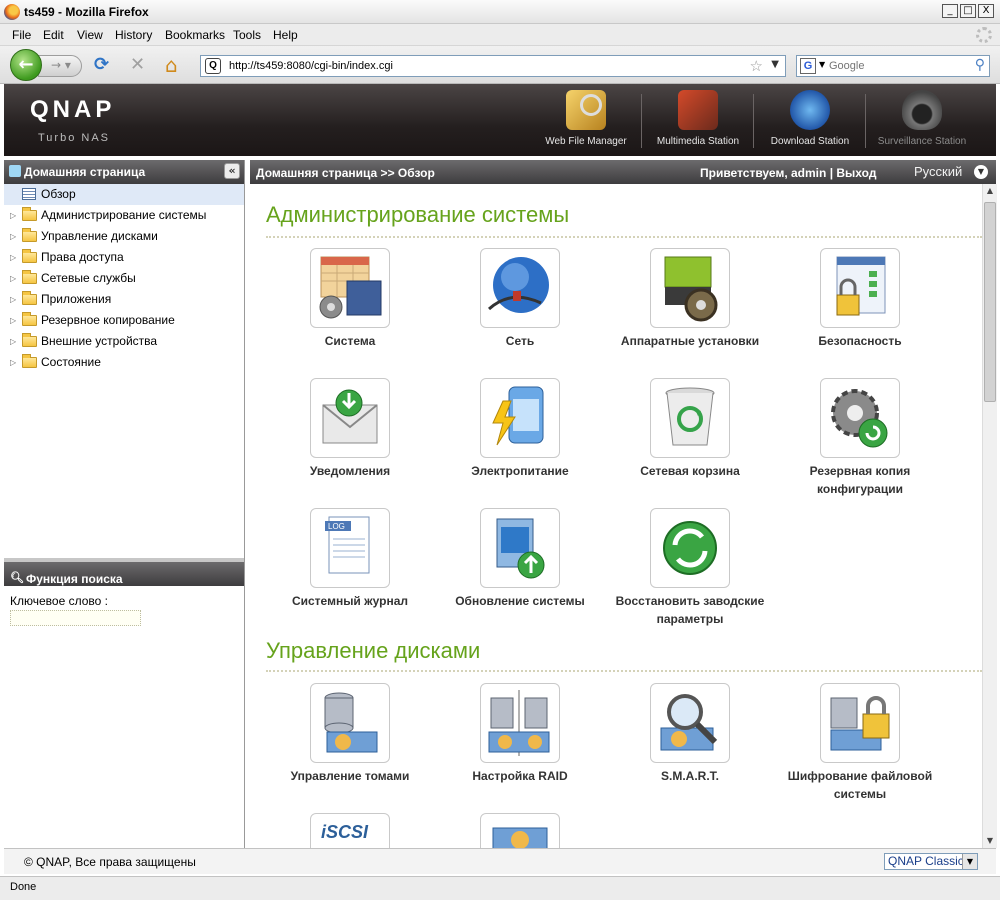  I want to click on content-scrollbar: ▲ ▼, so click(989, 516).